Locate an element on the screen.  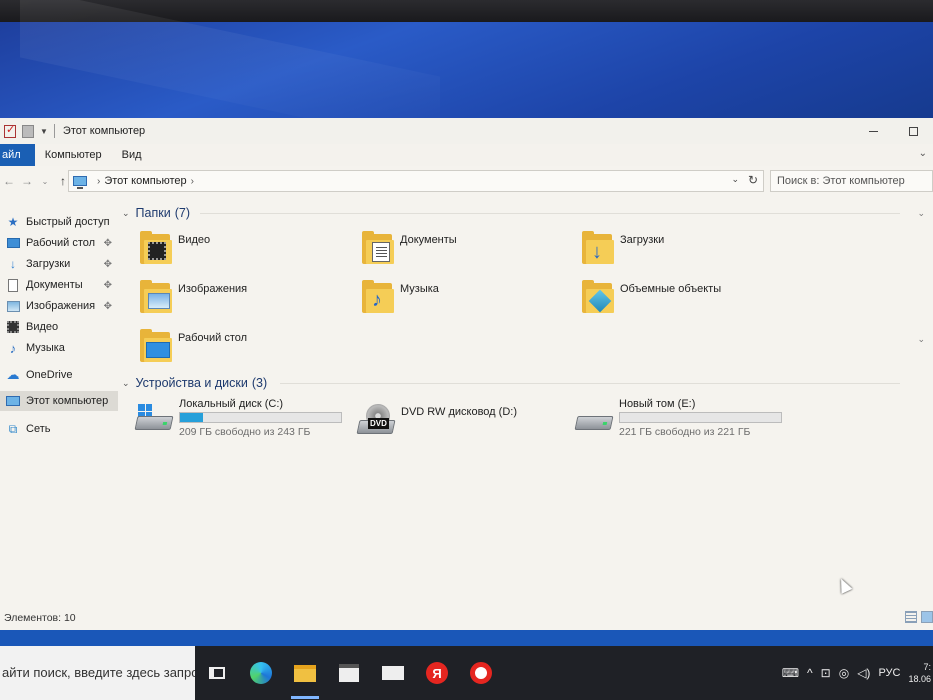
new-folder-icon is located at coordinates (28, 131).